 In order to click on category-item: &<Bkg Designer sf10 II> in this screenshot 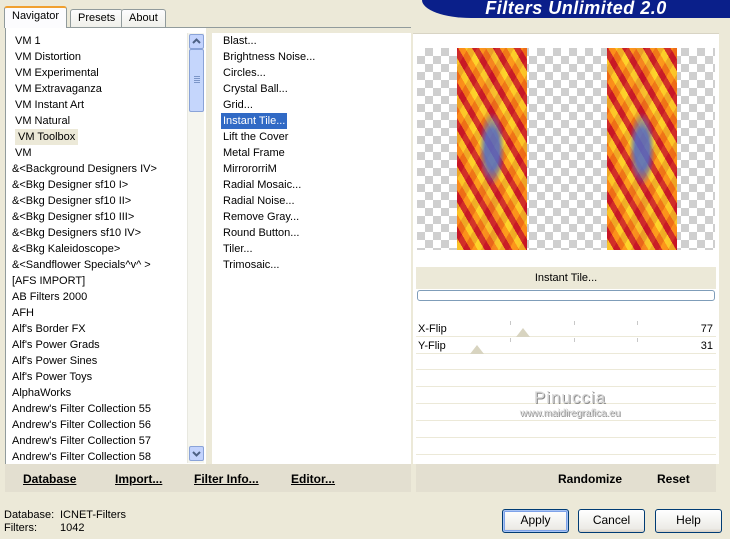, I will do `click(71, 201)`.